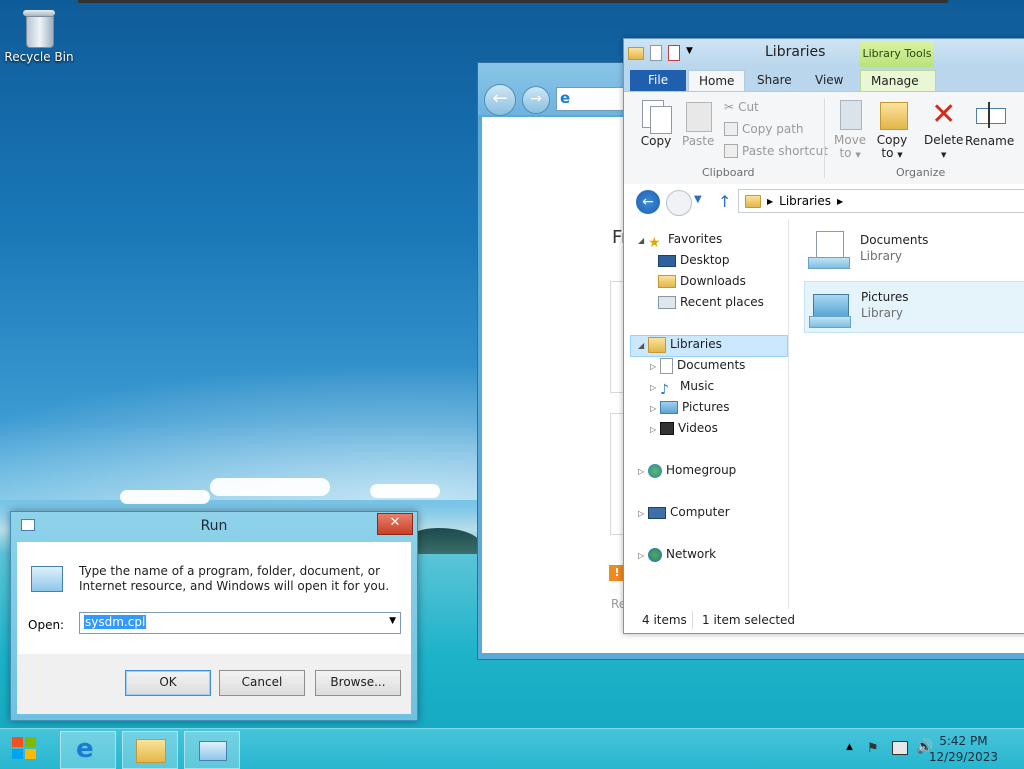  What do you see at coordinates (405, 491) in the screenshot?
I see `cloud` at bounding box center [405, 491].